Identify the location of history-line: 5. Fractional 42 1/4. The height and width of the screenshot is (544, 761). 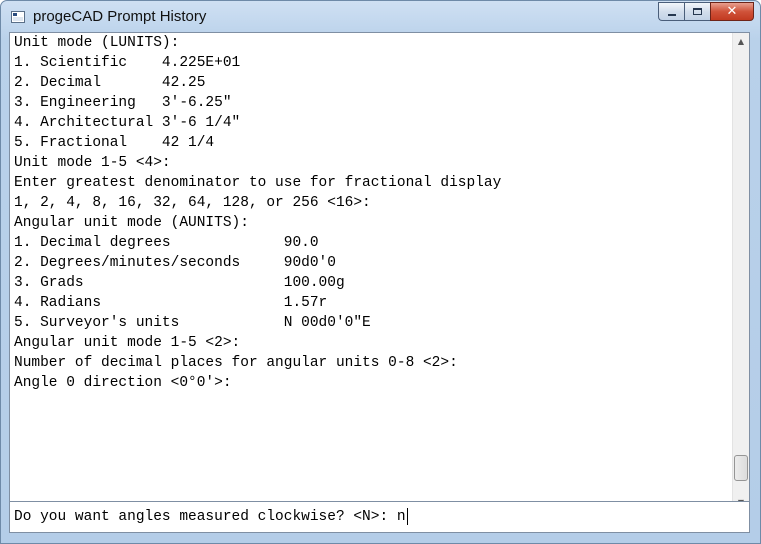
(114, 143).